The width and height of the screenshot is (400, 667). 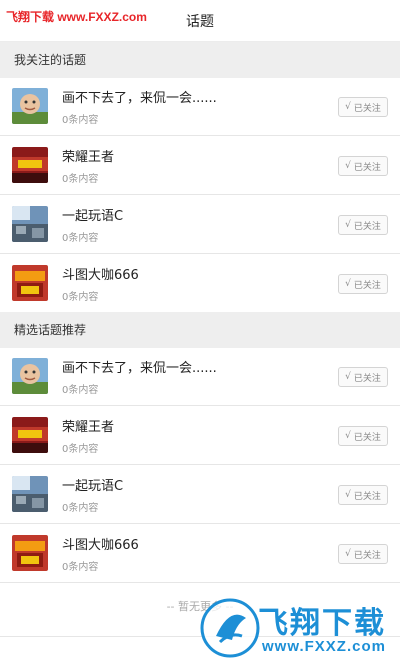 What do you see at coordinates (322, 623) in the screenshot?
I see `brand-watermark-text: 飞翔下载` at bounding box center [322, 623].